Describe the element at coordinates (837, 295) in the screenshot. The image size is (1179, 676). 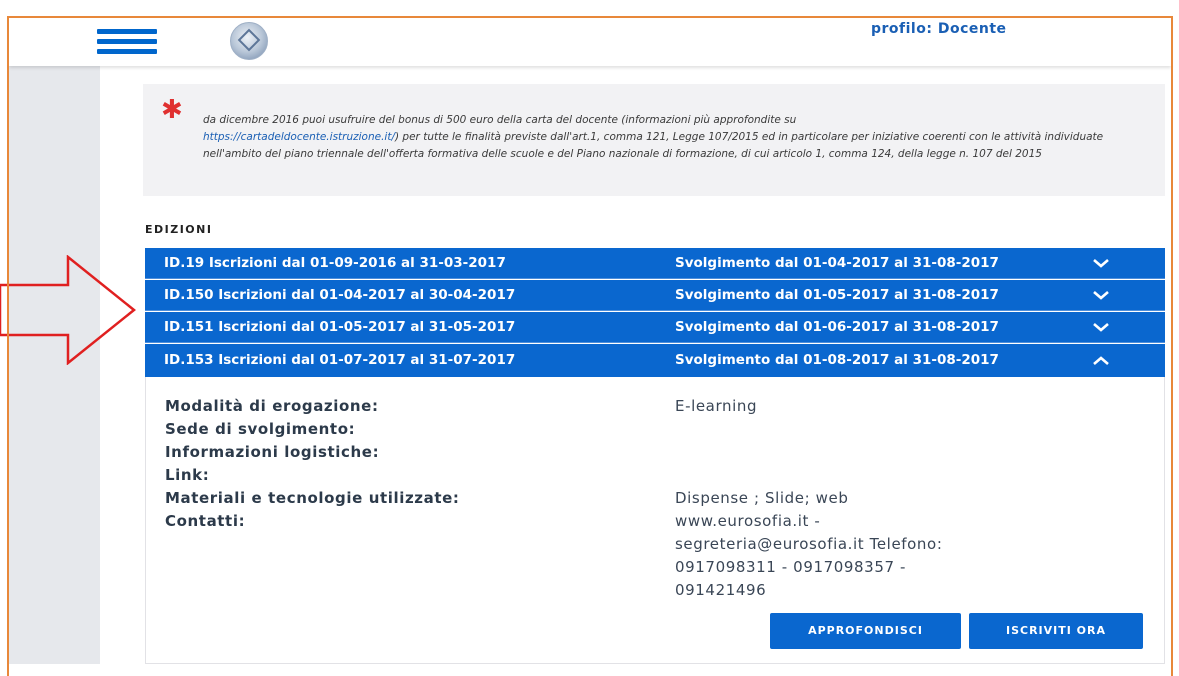
I see `edition-schedule: Svolgimento dal 01-05-2017 al 31-08-2017` at that location.